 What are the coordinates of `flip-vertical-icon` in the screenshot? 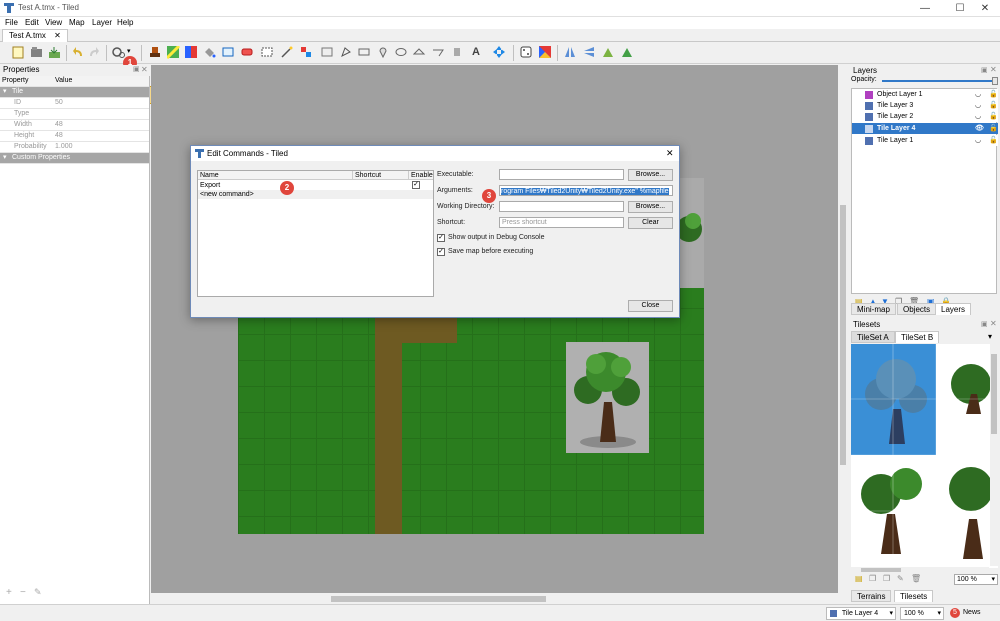 It's located at (589, 52).